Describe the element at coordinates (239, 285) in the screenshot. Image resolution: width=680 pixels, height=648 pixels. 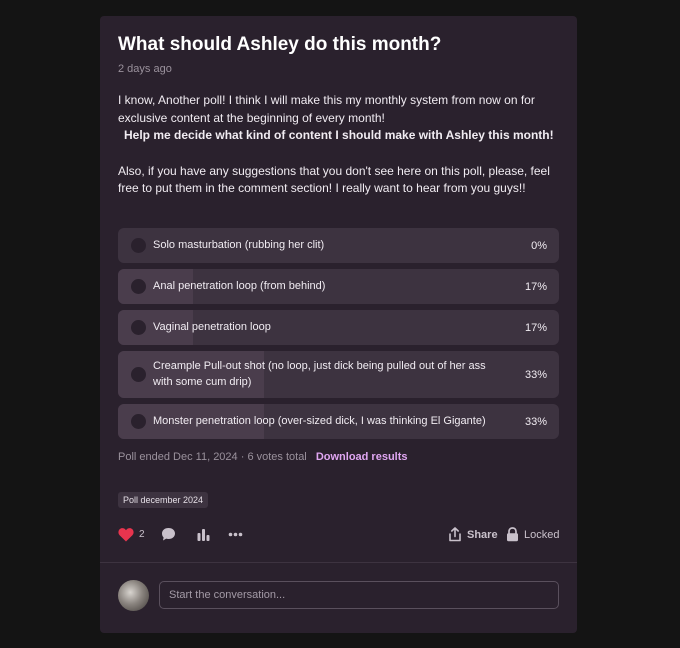
I see `poll-option-label: Anal penetration loop (from behind)` at that location.